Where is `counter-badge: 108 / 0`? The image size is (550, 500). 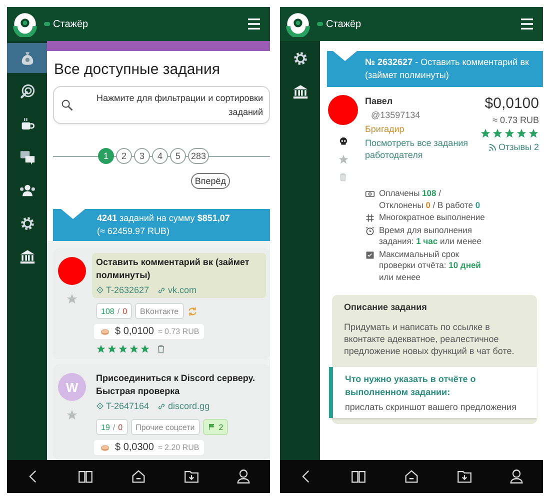 counter-badge: 108 / 0 is located at coordinates (114, 311).